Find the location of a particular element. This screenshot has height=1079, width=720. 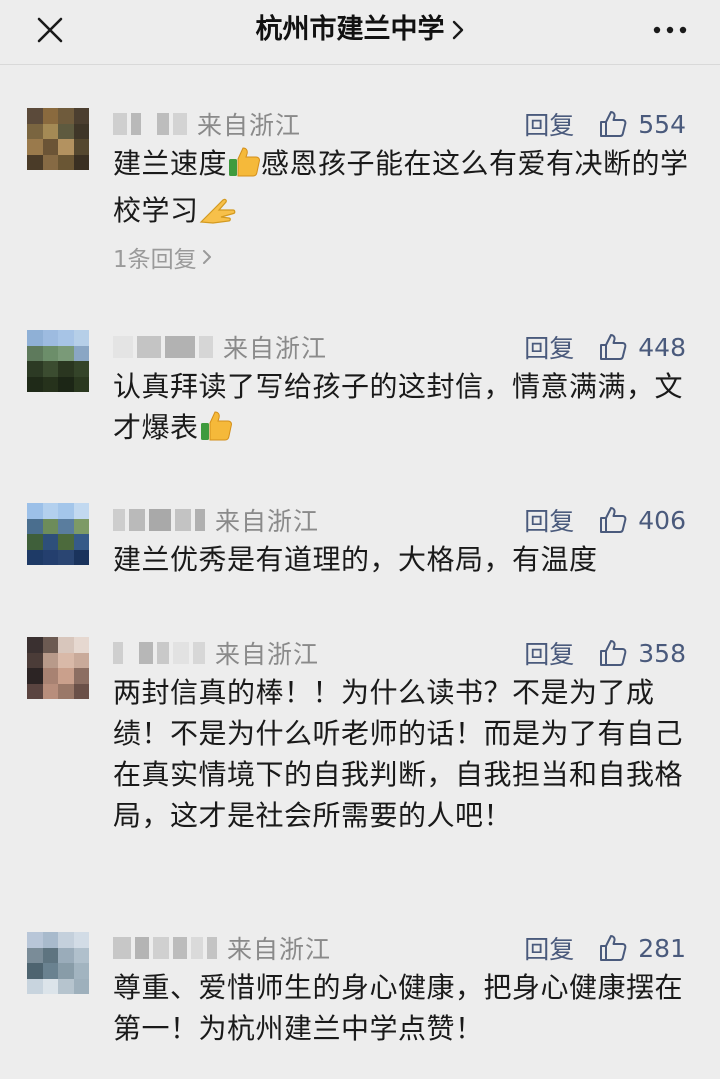

comment-text: 建兰优秀是有道理的，大格局，有温度 is located at coordinates (403, 559).